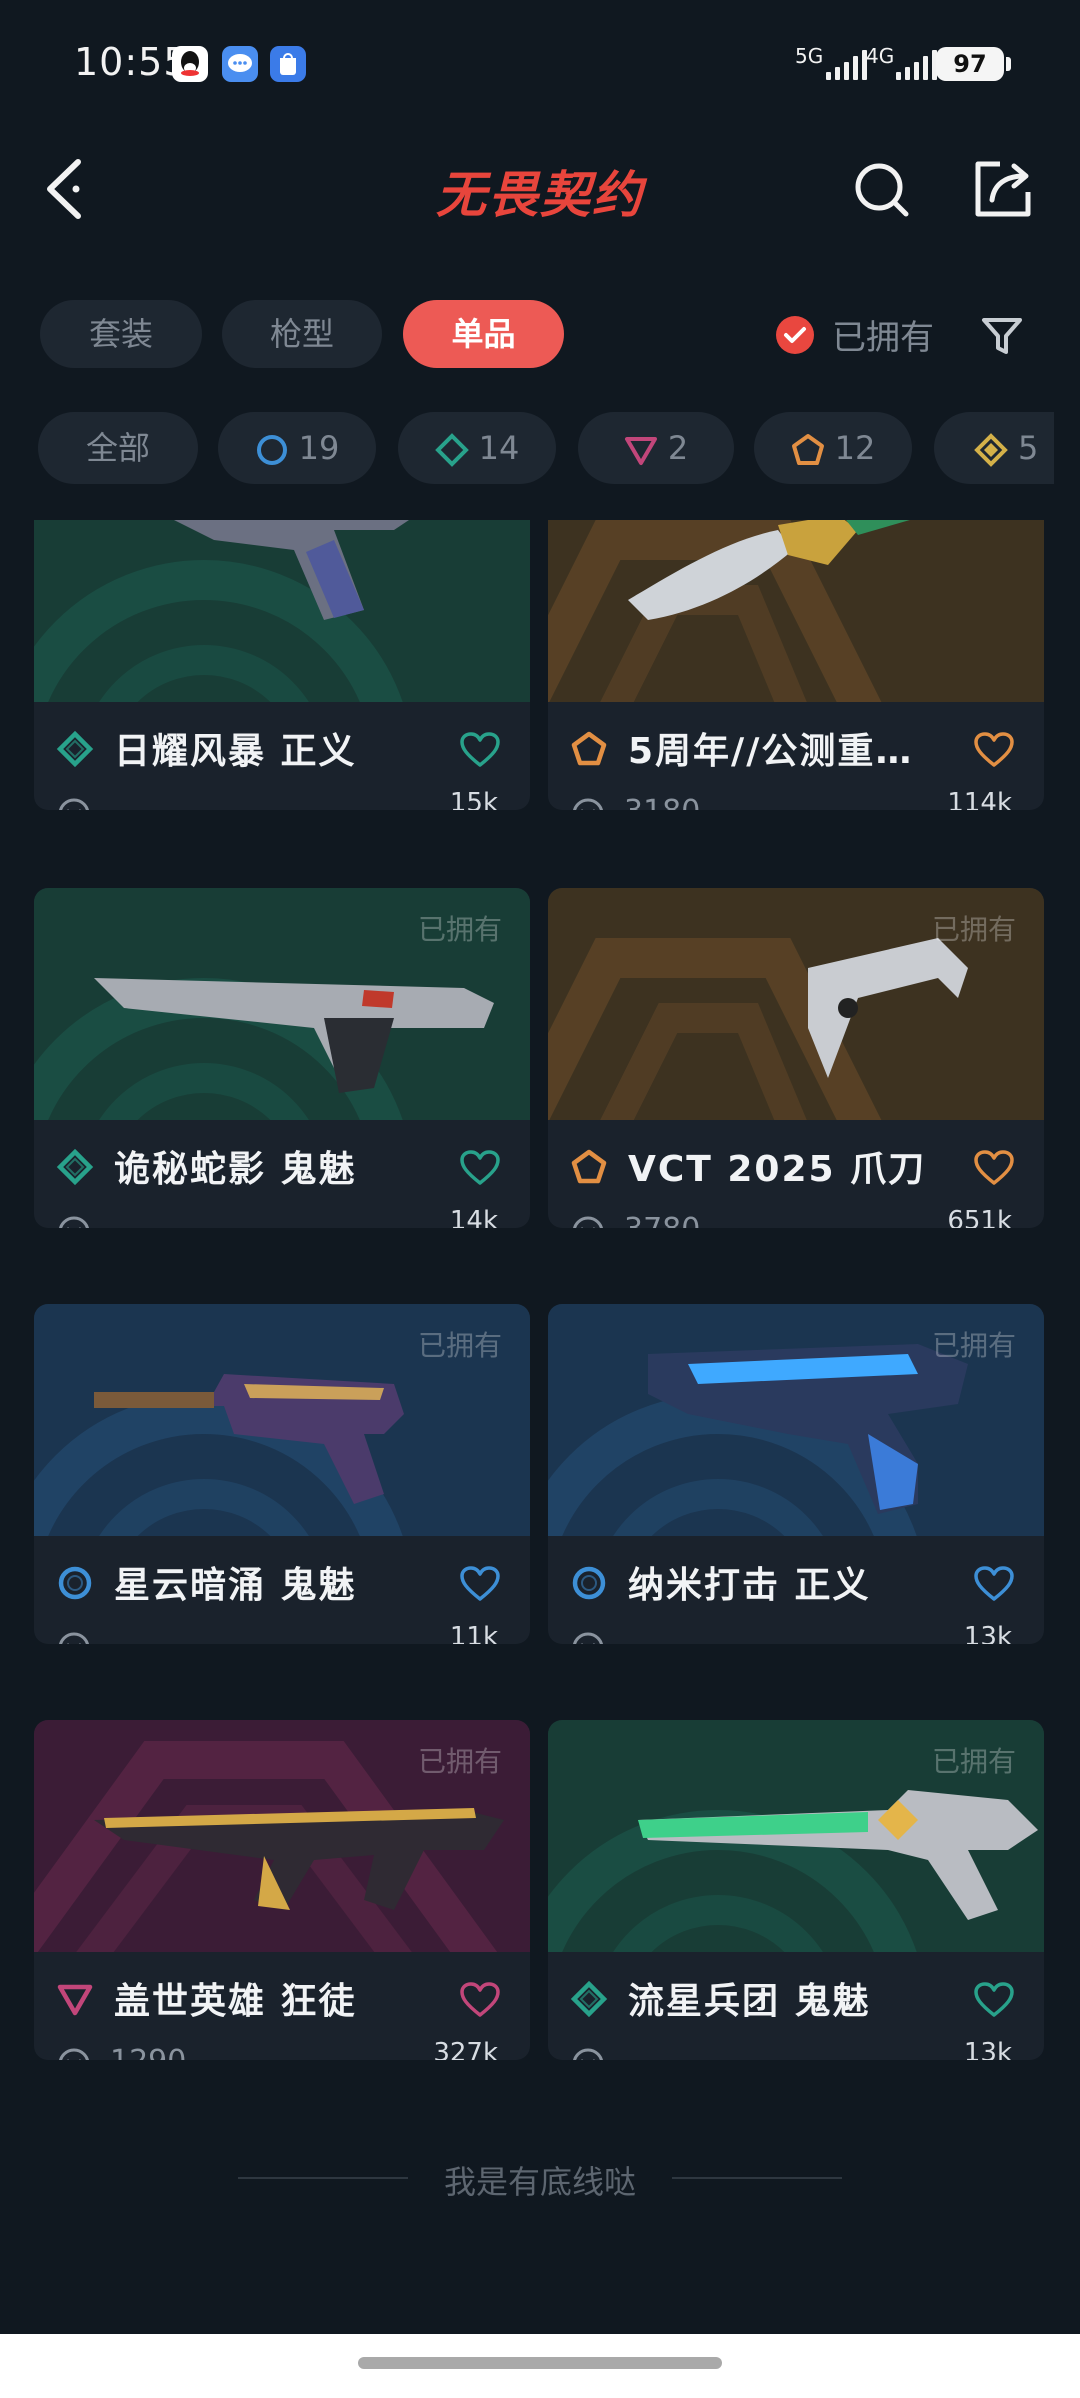 The height and width of the screenshot is (2398, 1080). Describe the element at coordinates (282, 1474) in the screenshot. I see `skin-card: 已拥有星云暗涌 鬼魅 - 11k` at that location.